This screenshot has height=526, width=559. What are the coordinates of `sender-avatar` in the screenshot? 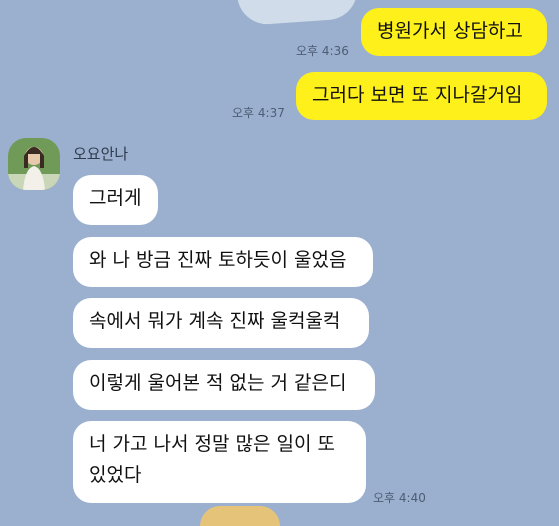 It's located at (34, 164).